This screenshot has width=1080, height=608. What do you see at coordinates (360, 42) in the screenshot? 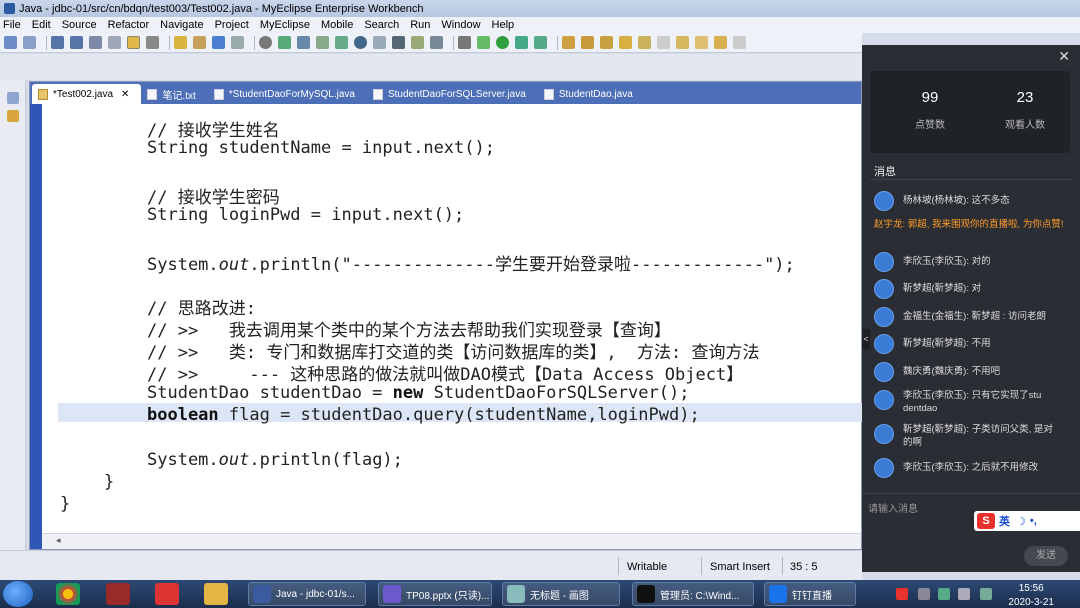
I see `circle-icon` at bounding box center [360, 42].